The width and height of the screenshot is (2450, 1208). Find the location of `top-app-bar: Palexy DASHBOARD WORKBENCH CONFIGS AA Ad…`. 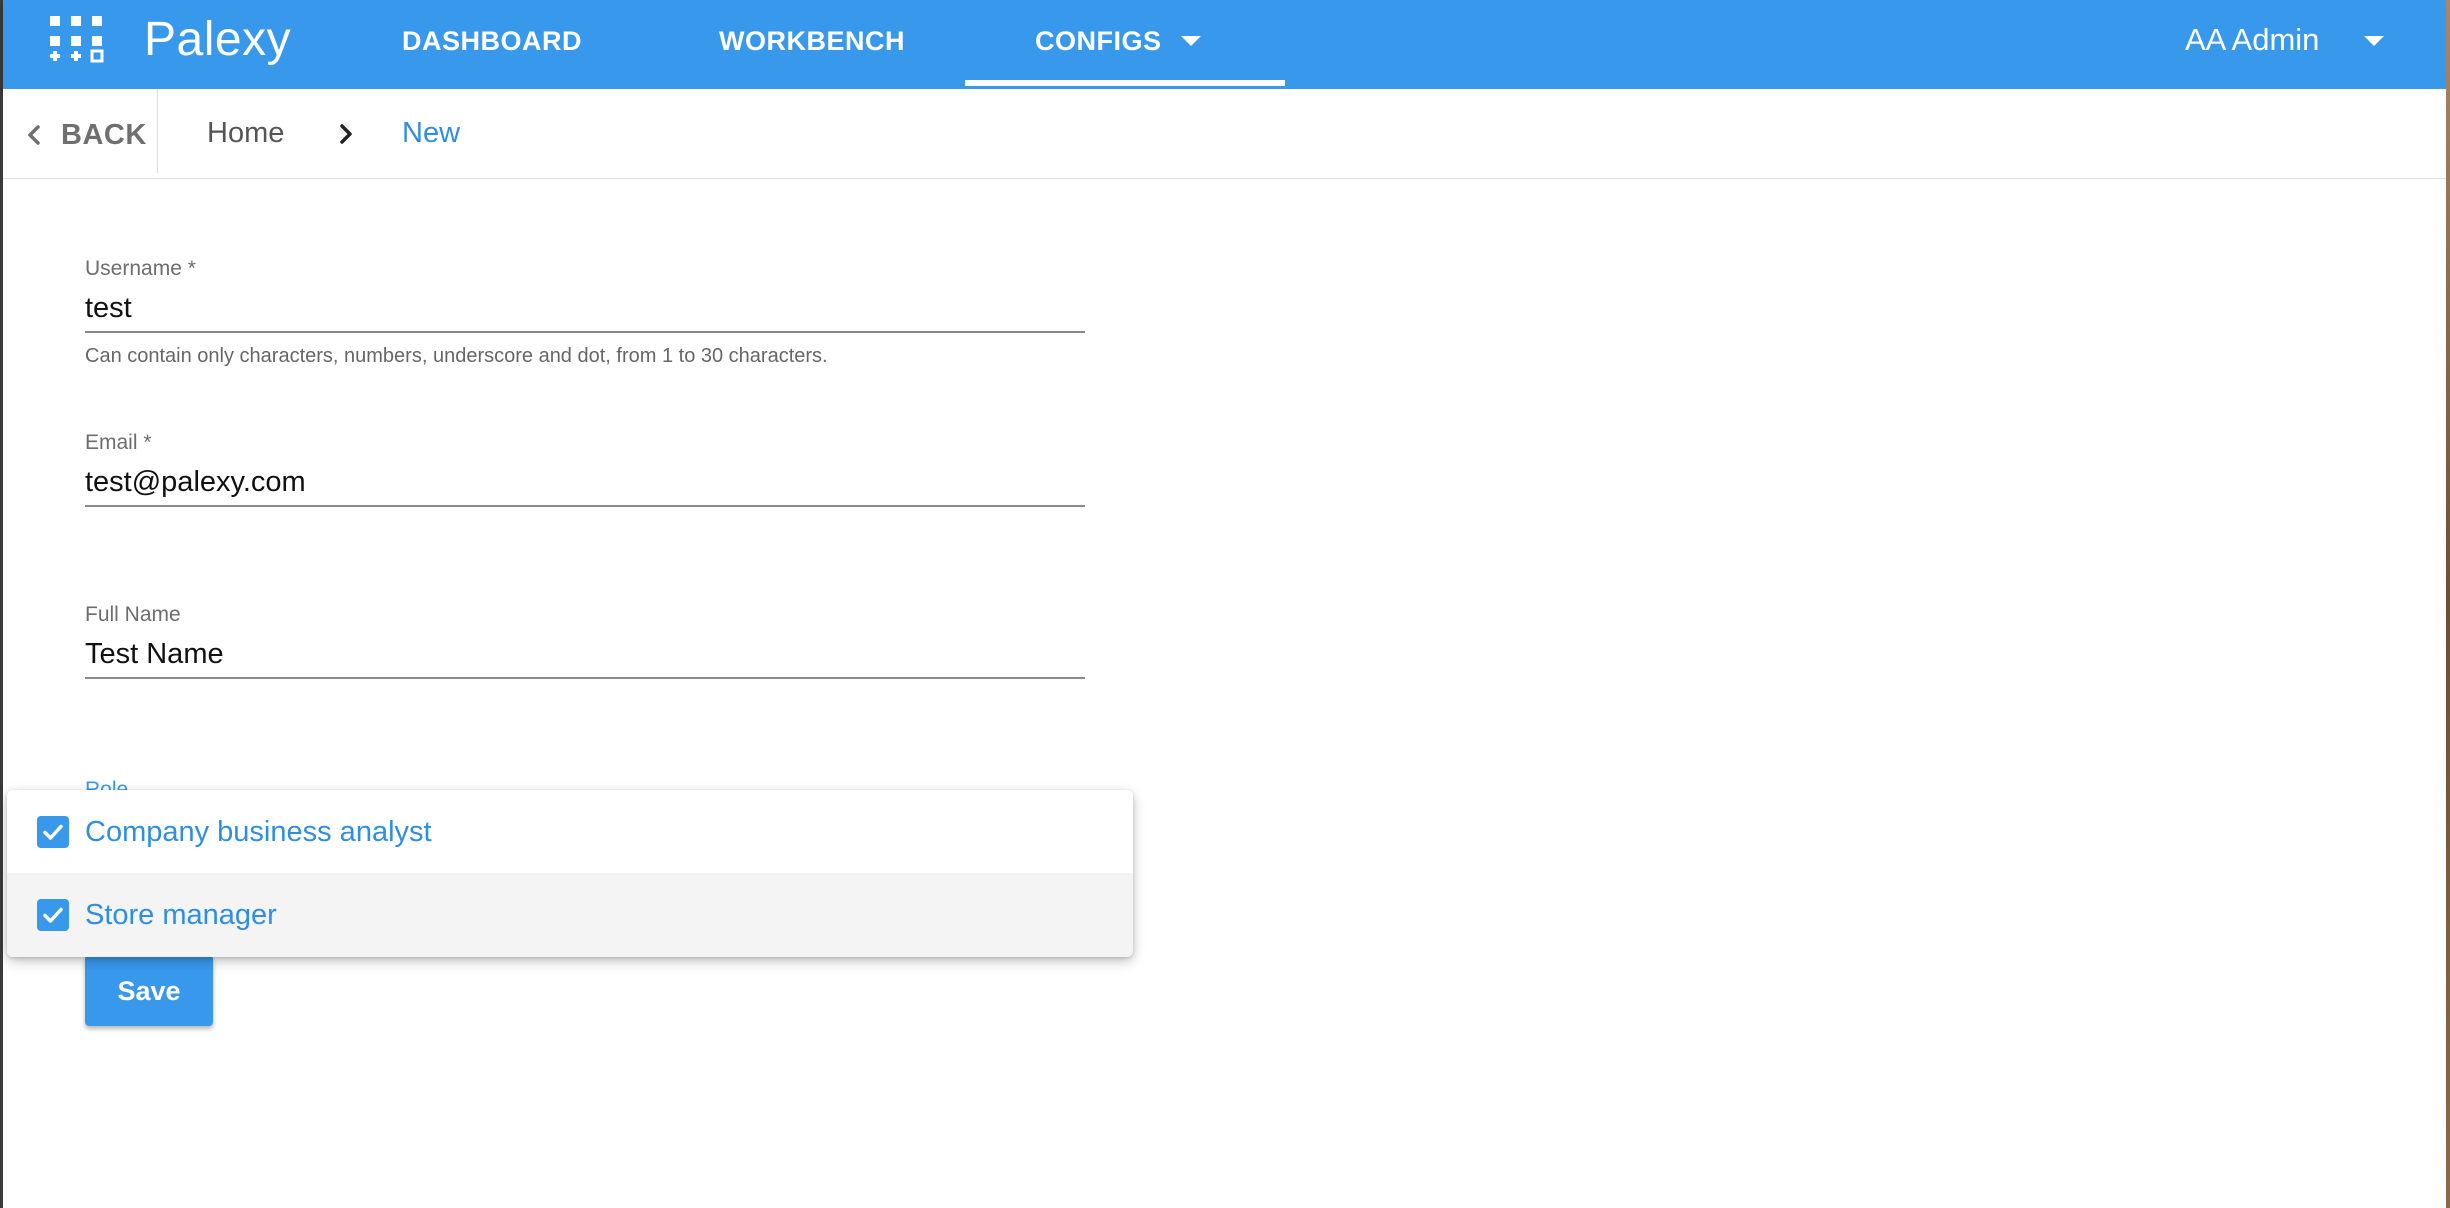

top-app-bar: Palexy DASHBOARD WORKBENCH CONFIGS AA Ad… is located at coordinates (1226, 44).